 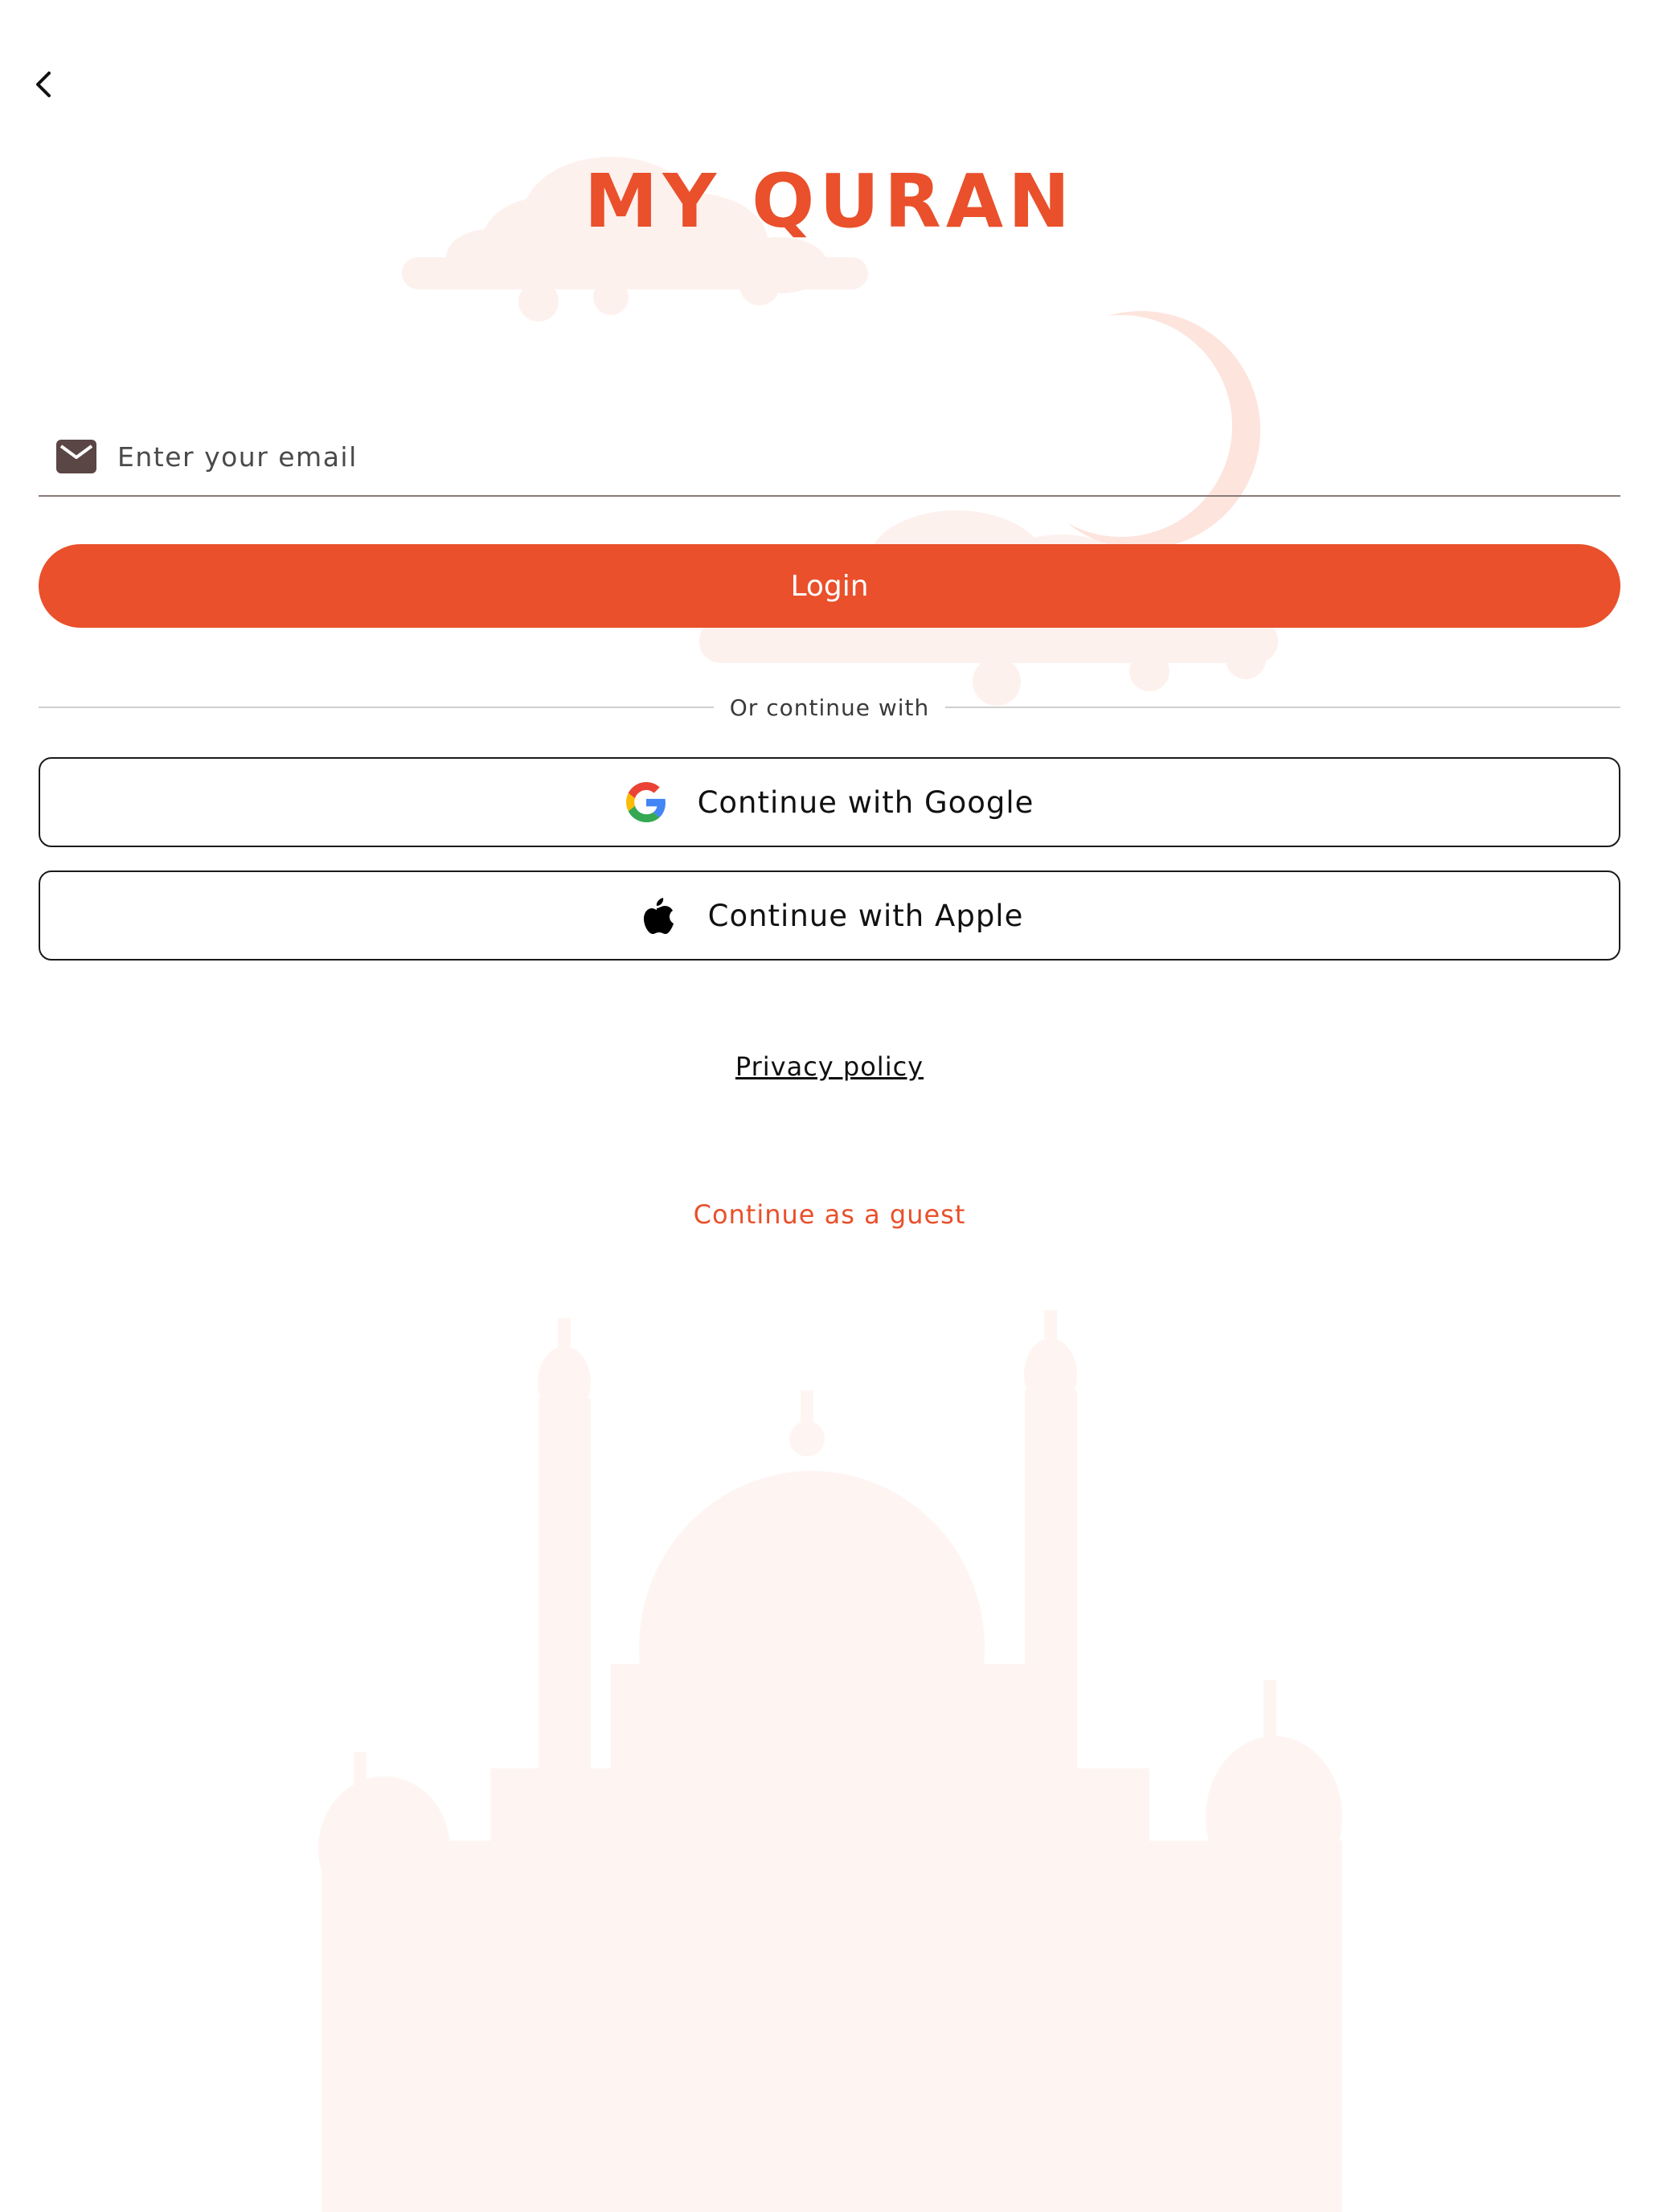 I want to click on login-button: Login, so click(x=829, y=586).